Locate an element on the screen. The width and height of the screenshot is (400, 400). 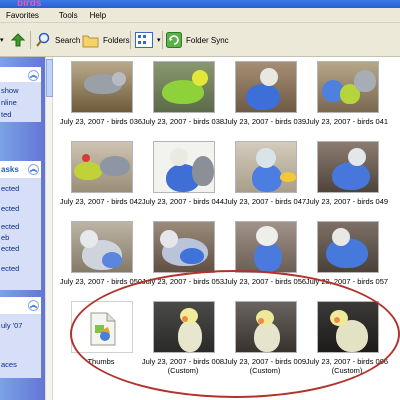
file-item: July 23, 2007 - birds 038 is located at coordinates (183, 97).